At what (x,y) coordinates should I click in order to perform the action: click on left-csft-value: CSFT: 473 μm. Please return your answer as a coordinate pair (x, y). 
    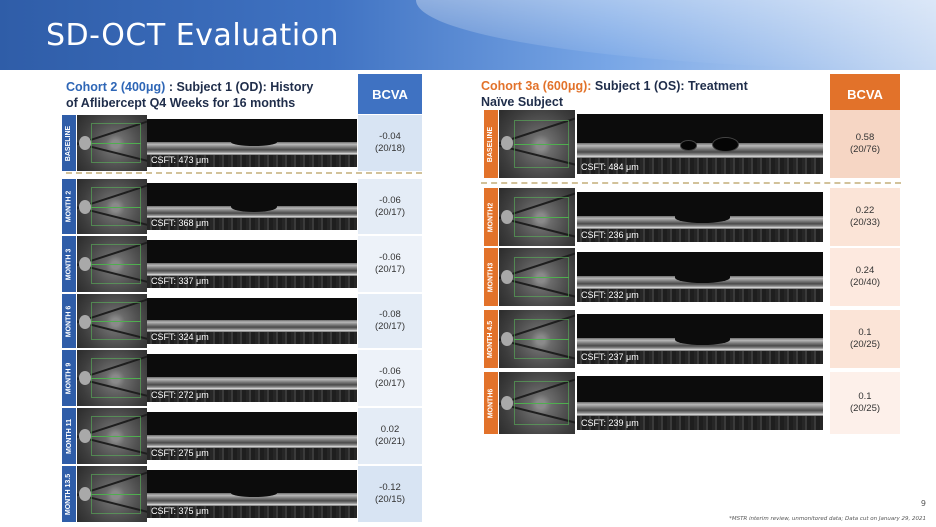
    Looking at the image, I should click on (180, 160).